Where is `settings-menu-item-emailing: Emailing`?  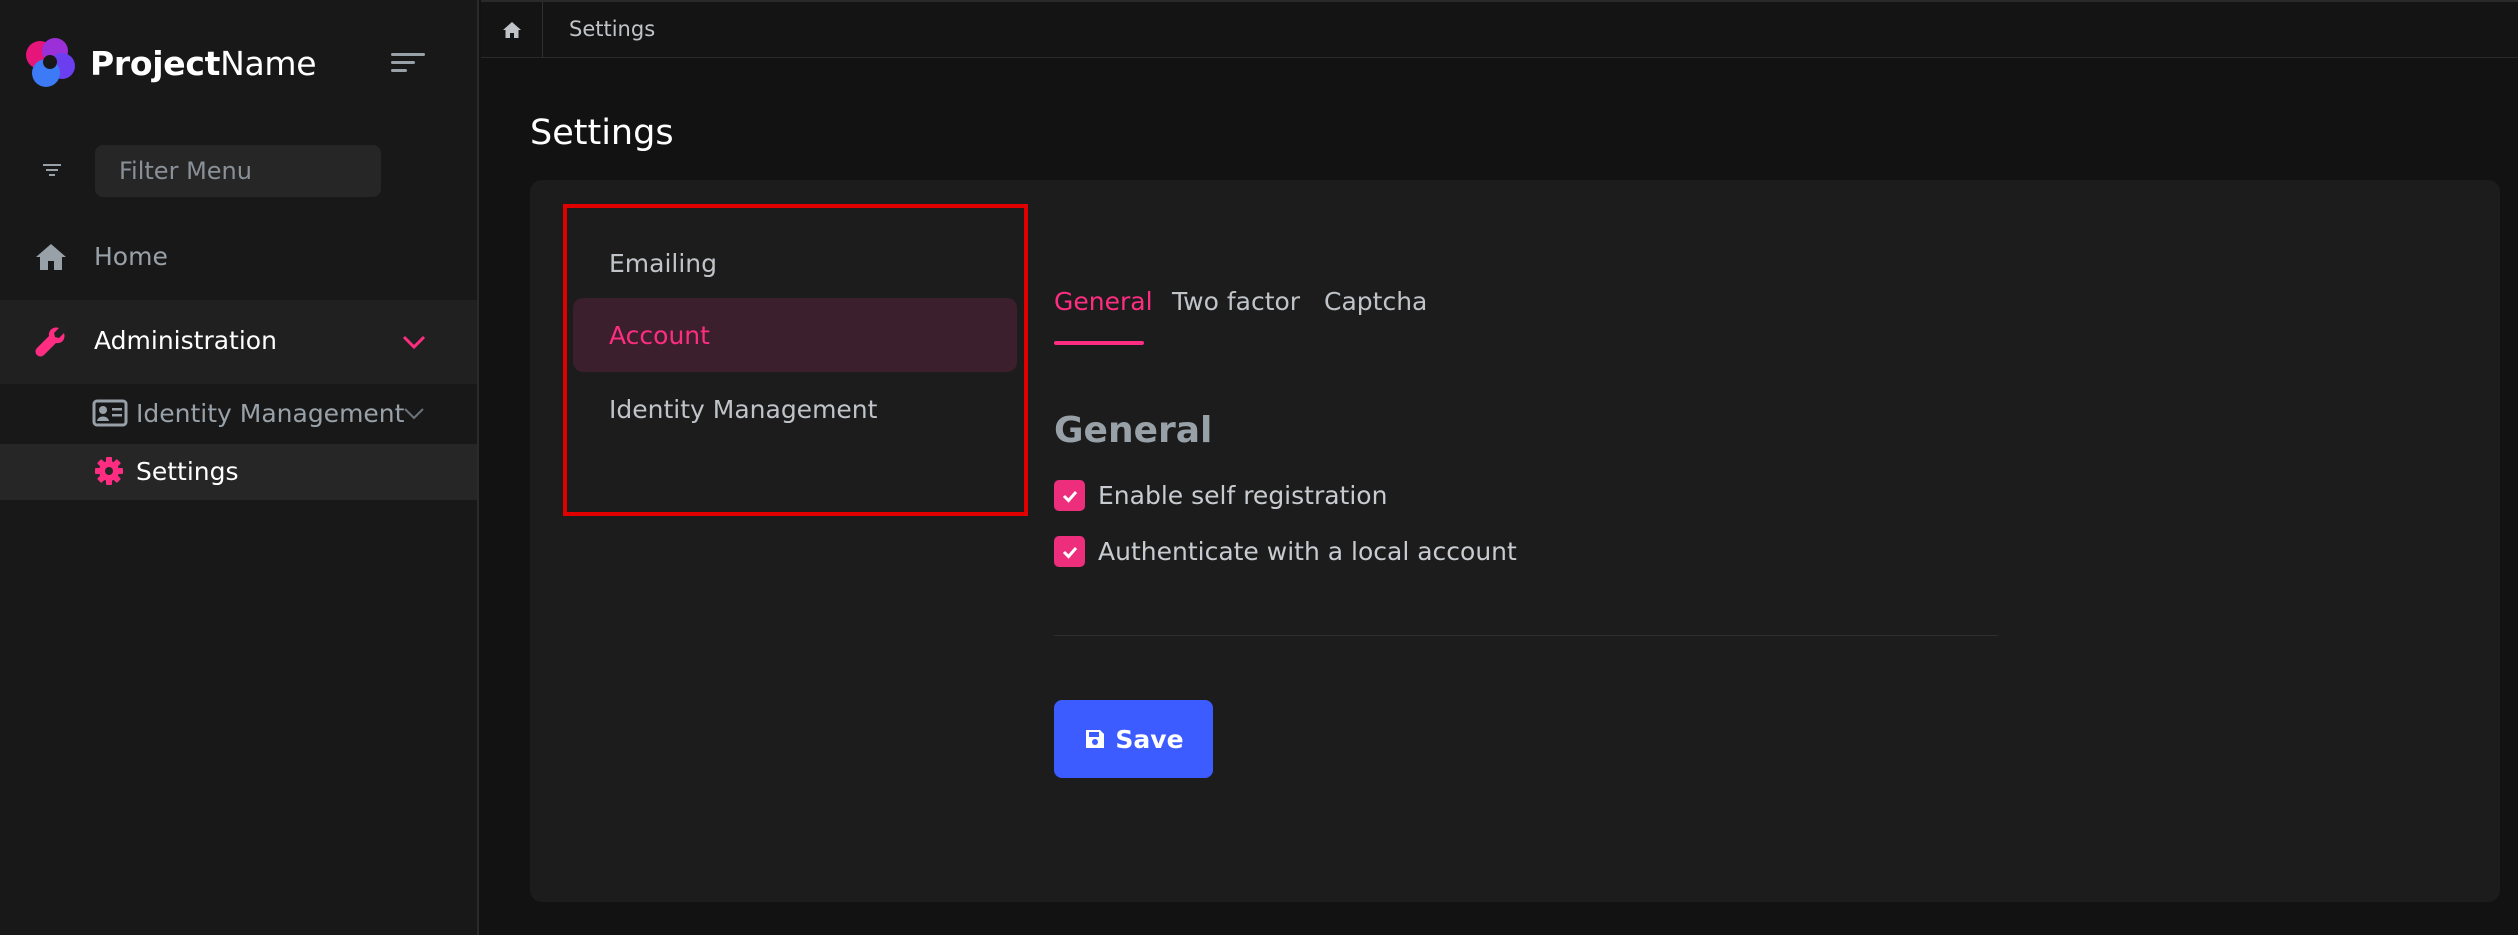 settings-menu-item-emailing: Emailing is located at coordinates (795, 263).